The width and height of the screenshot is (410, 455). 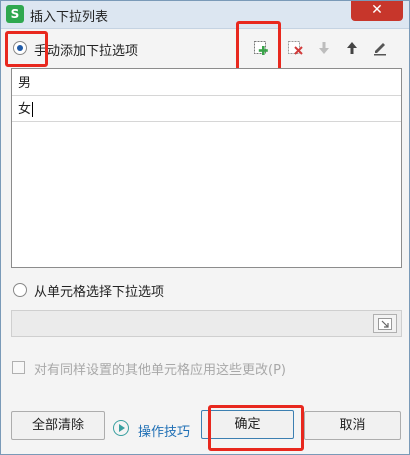 I want to click on move-down-icon, so click(x=324, y=48).